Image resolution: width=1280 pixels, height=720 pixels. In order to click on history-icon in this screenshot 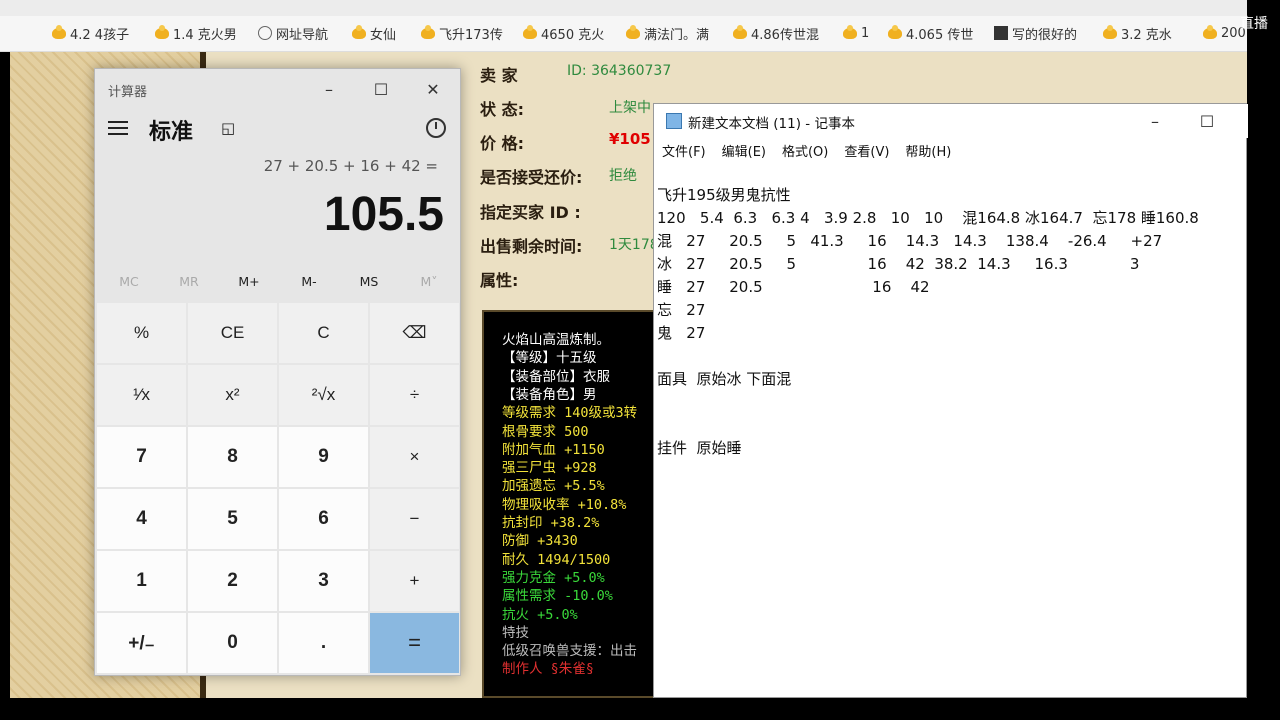, I will do `click(436, 128)`.